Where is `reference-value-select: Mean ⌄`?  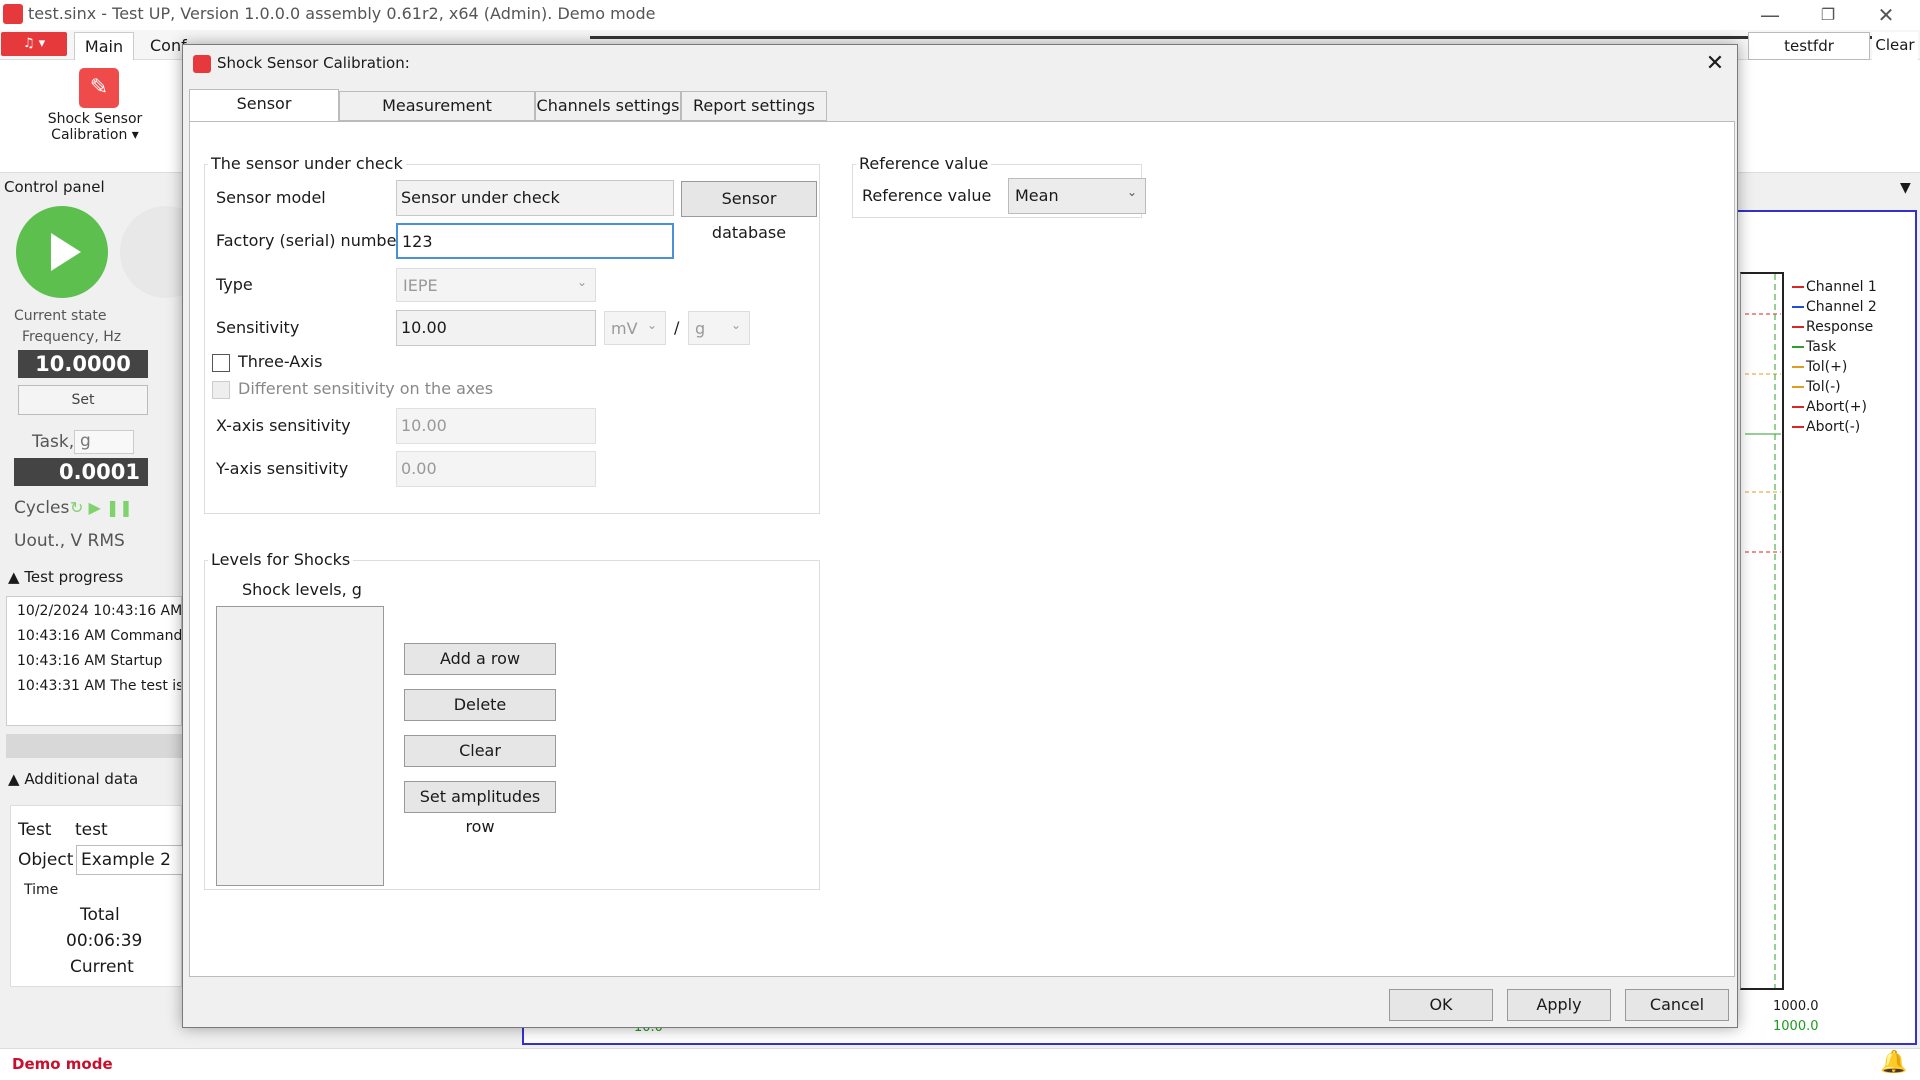 reference-value-select: Mean ⌄ is located at coordinates (1077, 196).